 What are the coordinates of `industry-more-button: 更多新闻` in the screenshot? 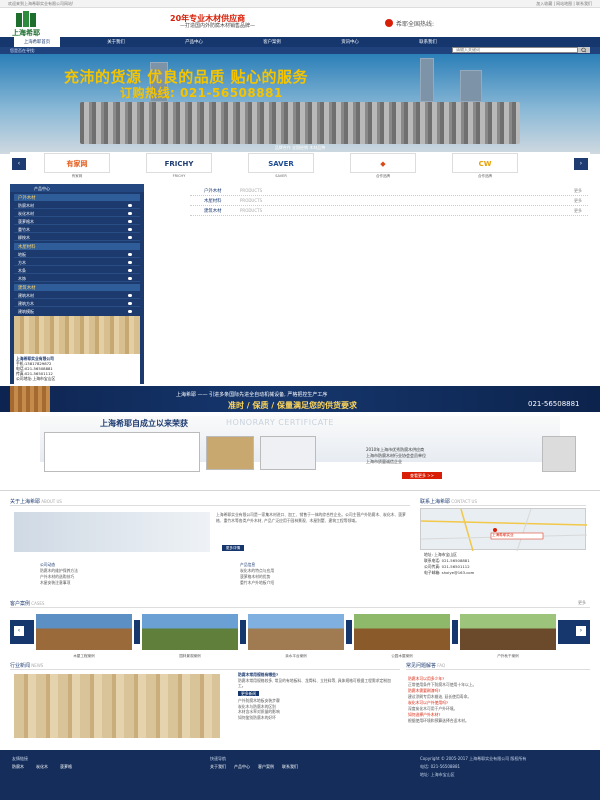 It's located at (249, 693).